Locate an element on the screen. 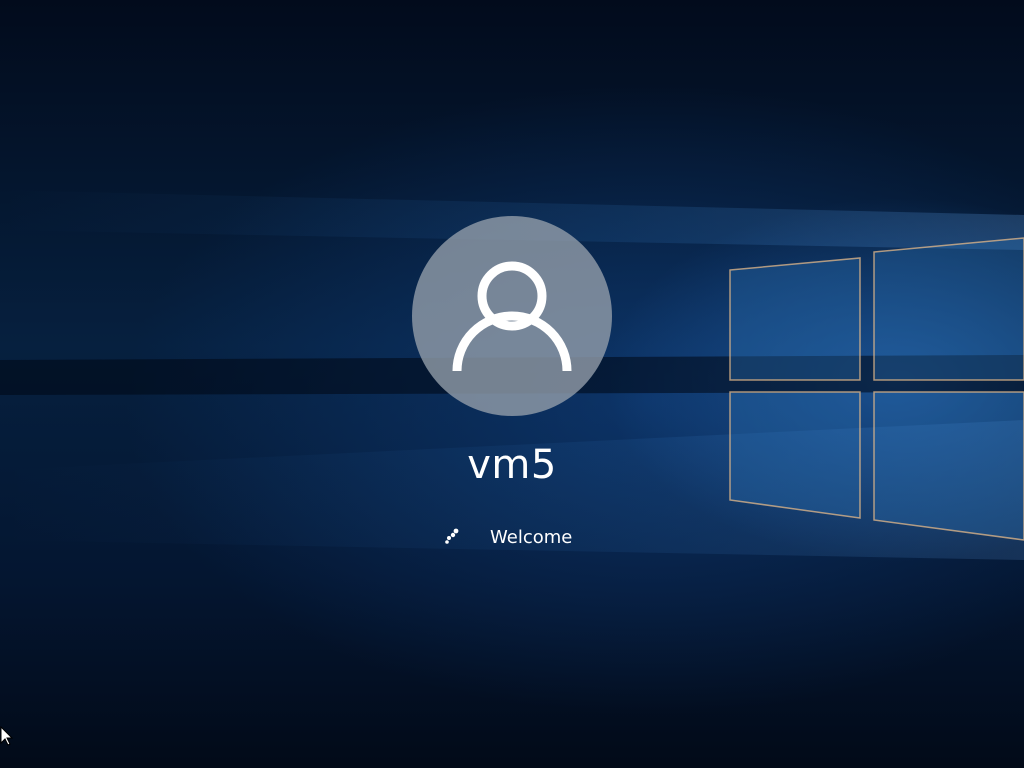  user-avatar is located at coordinates (512, 316).